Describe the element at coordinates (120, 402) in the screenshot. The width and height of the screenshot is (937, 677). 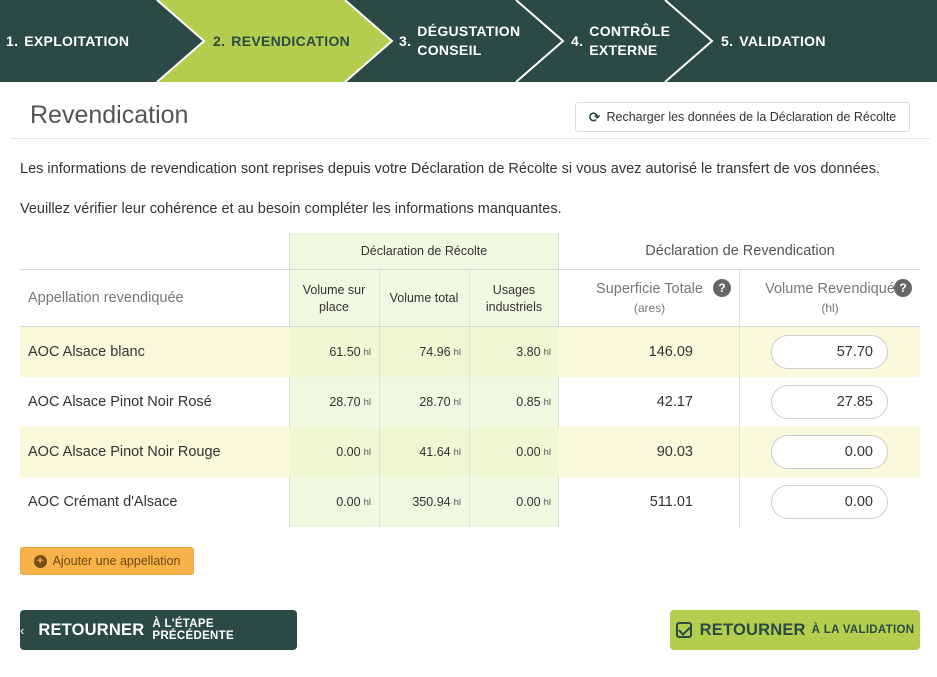
I see `appellation-name: AOC Alsace Pinot Noir Rosé` at that location.